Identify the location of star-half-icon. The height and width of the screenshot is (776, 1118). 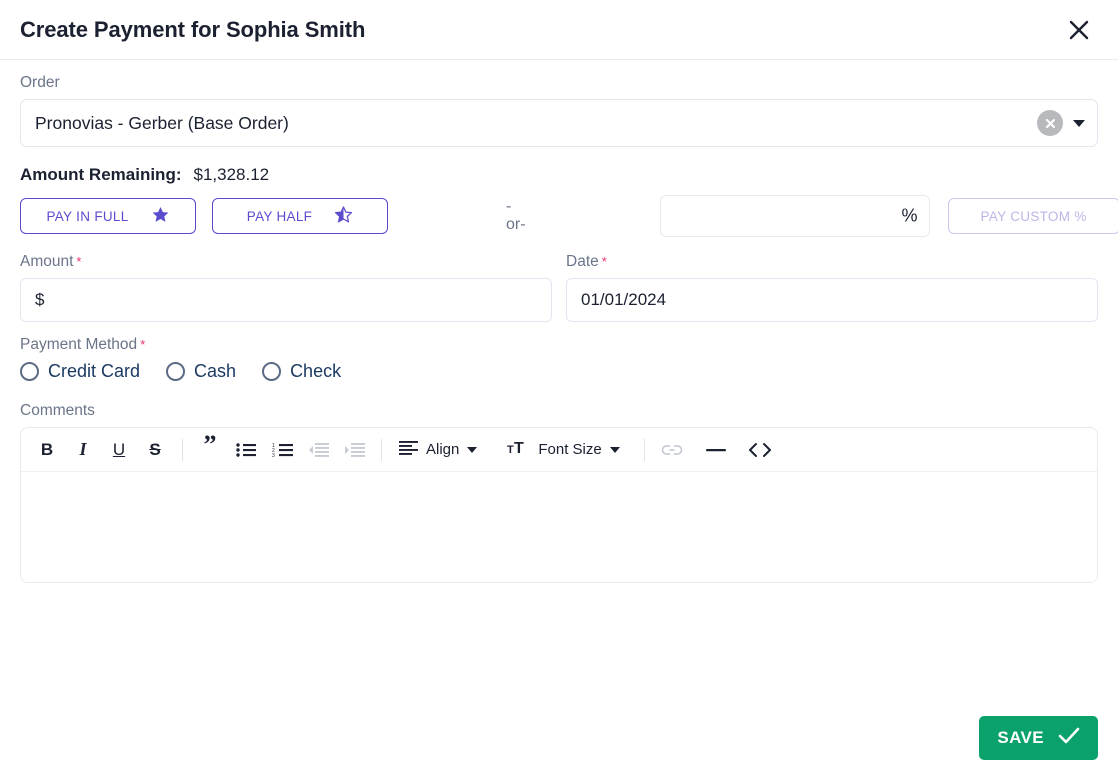
(343, 216).